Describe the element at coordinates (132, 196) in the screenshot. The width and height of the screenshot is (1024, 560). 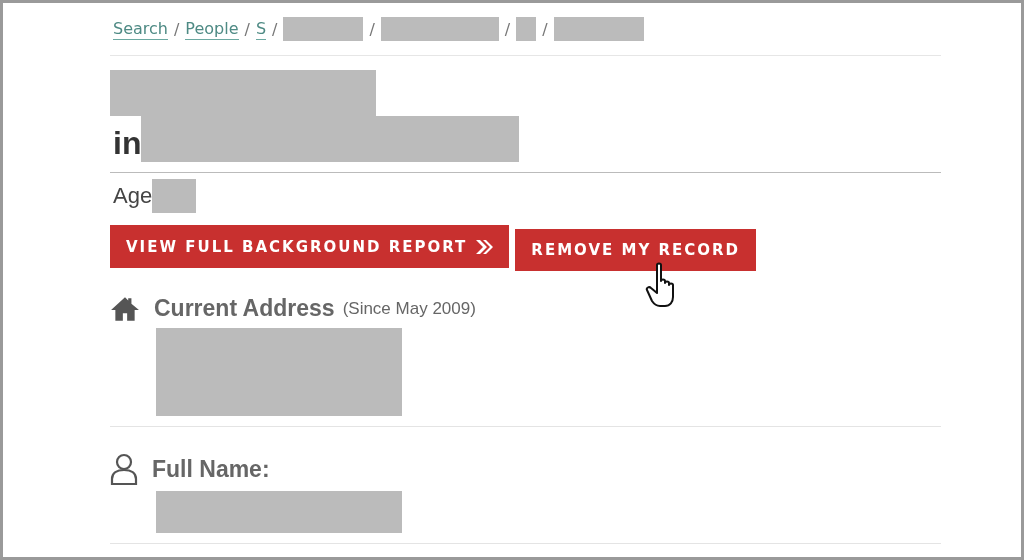
I see `age-label: Age` at that location.